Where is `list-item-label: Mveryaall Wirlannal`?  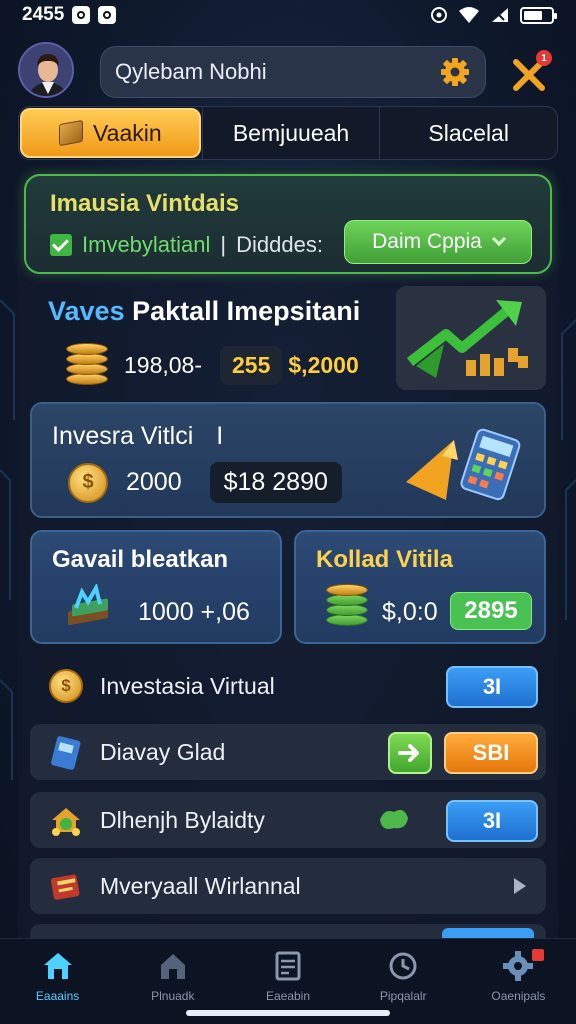
list-item-label: Mveryaall Wirlannal is located at coordinates (200, 885).